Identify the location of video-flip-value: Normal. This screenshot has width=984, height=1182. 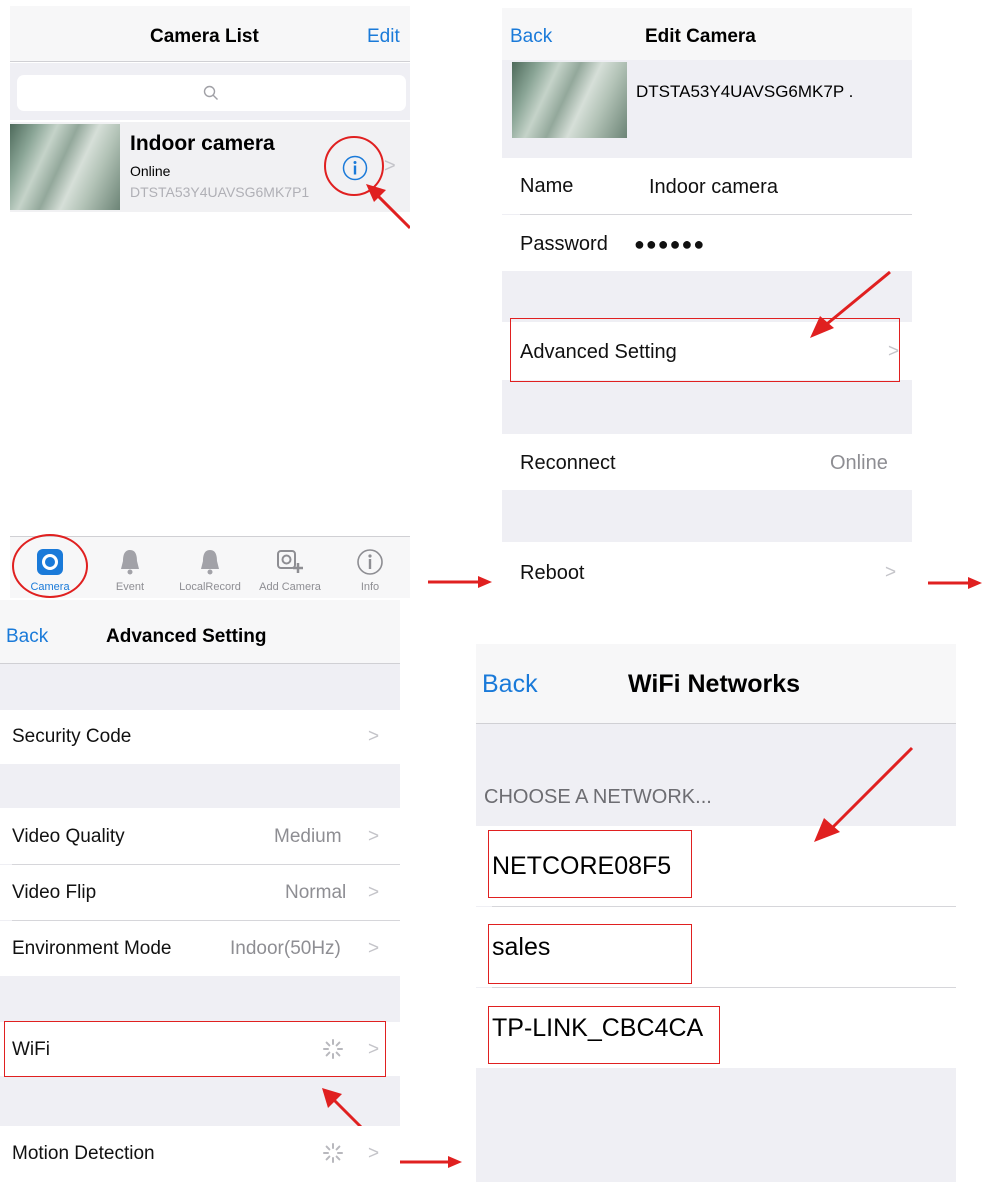
(316, 892).